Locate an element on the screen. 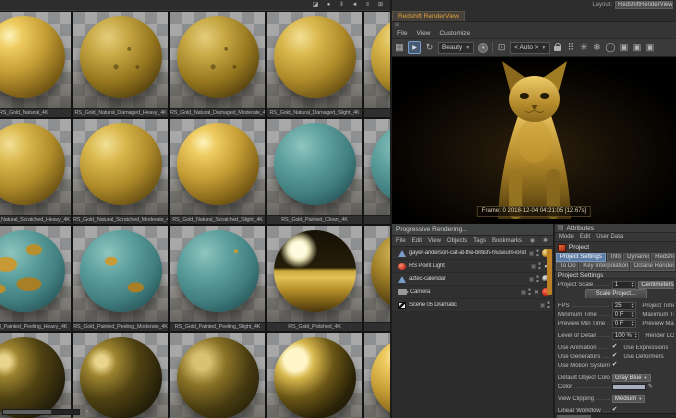  material-tile: RS_Gold_Natural_Scratched_Moderate_4K is located at coordinates (120, 171).